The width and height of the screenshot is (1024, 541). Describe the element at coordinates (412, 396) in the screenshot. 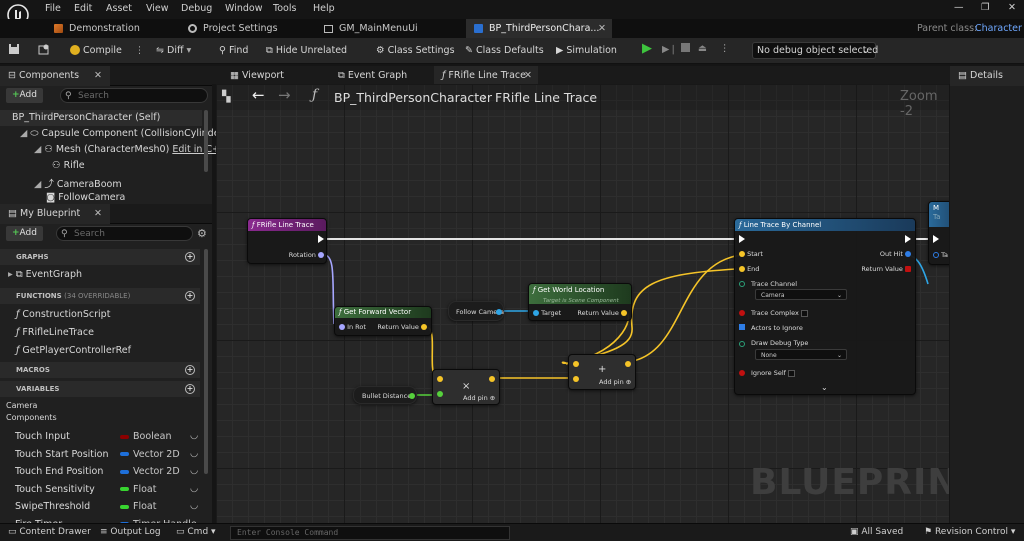

I see `bullet-distance-pin` at that location.